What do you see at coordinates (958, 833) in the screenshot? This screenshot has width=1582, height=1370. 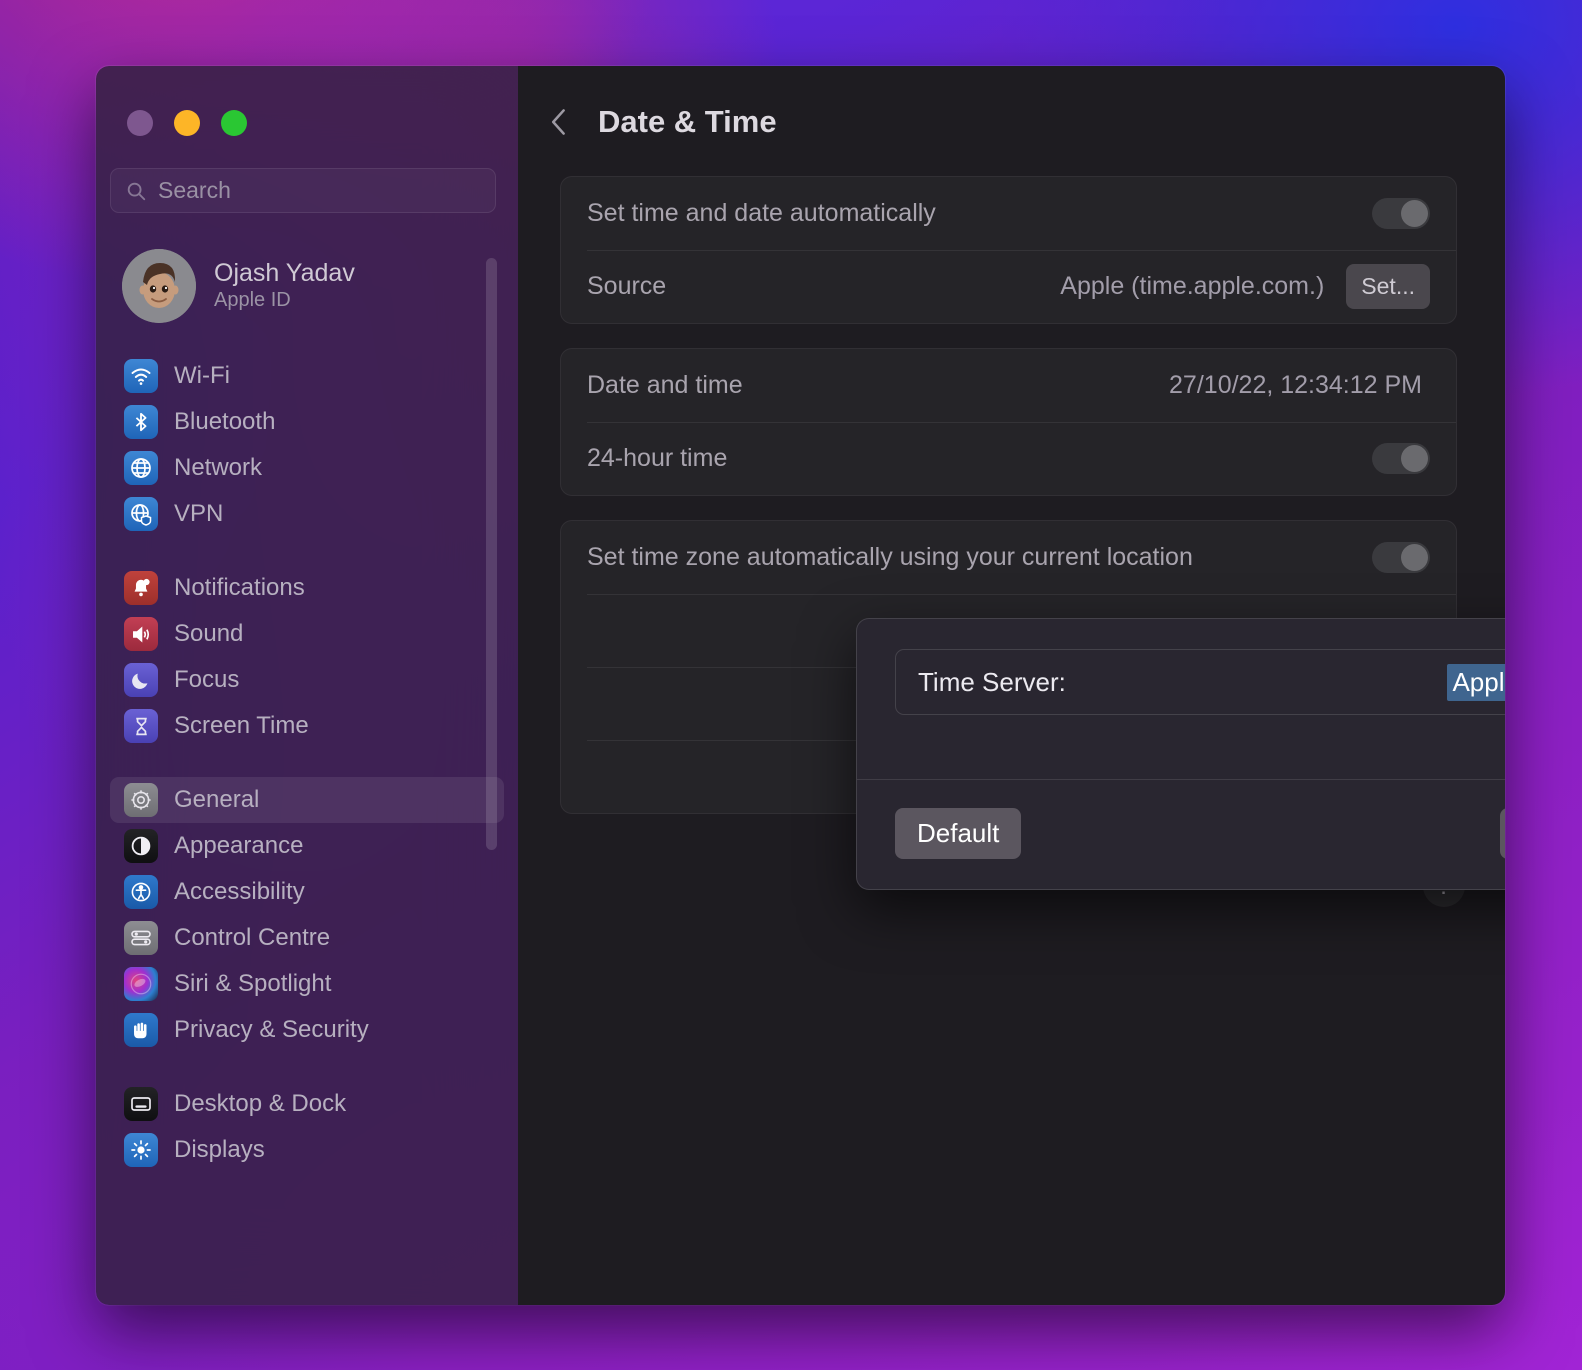 I see `default-button: Default` at bounding box center [958, 833].